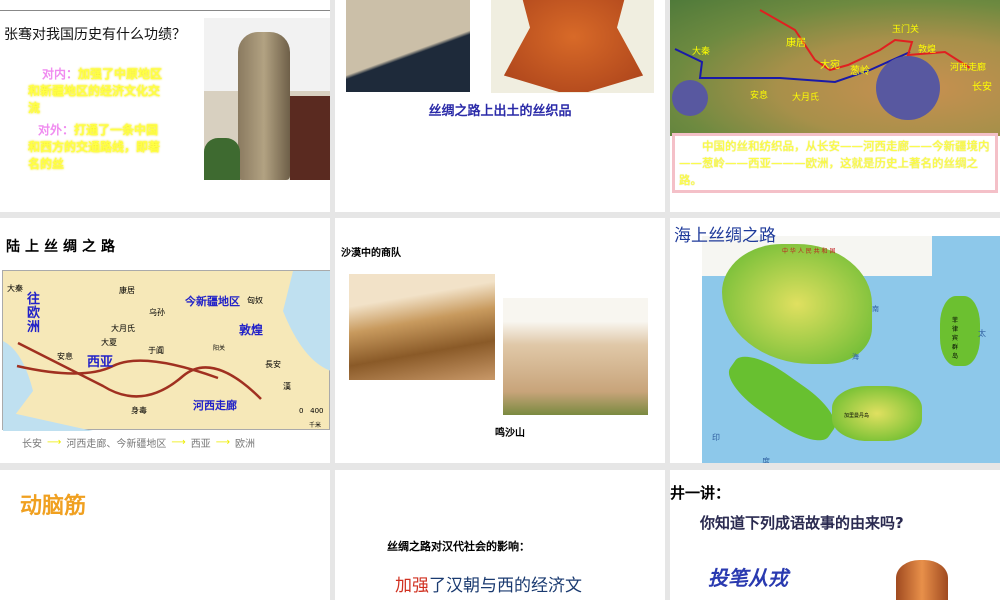 This screenshot has width=1000, height=600. What do you see at coordinates (157, 312) in the screenshot?
I see `map-label: 乌孙` at bounding box center [157, 312].